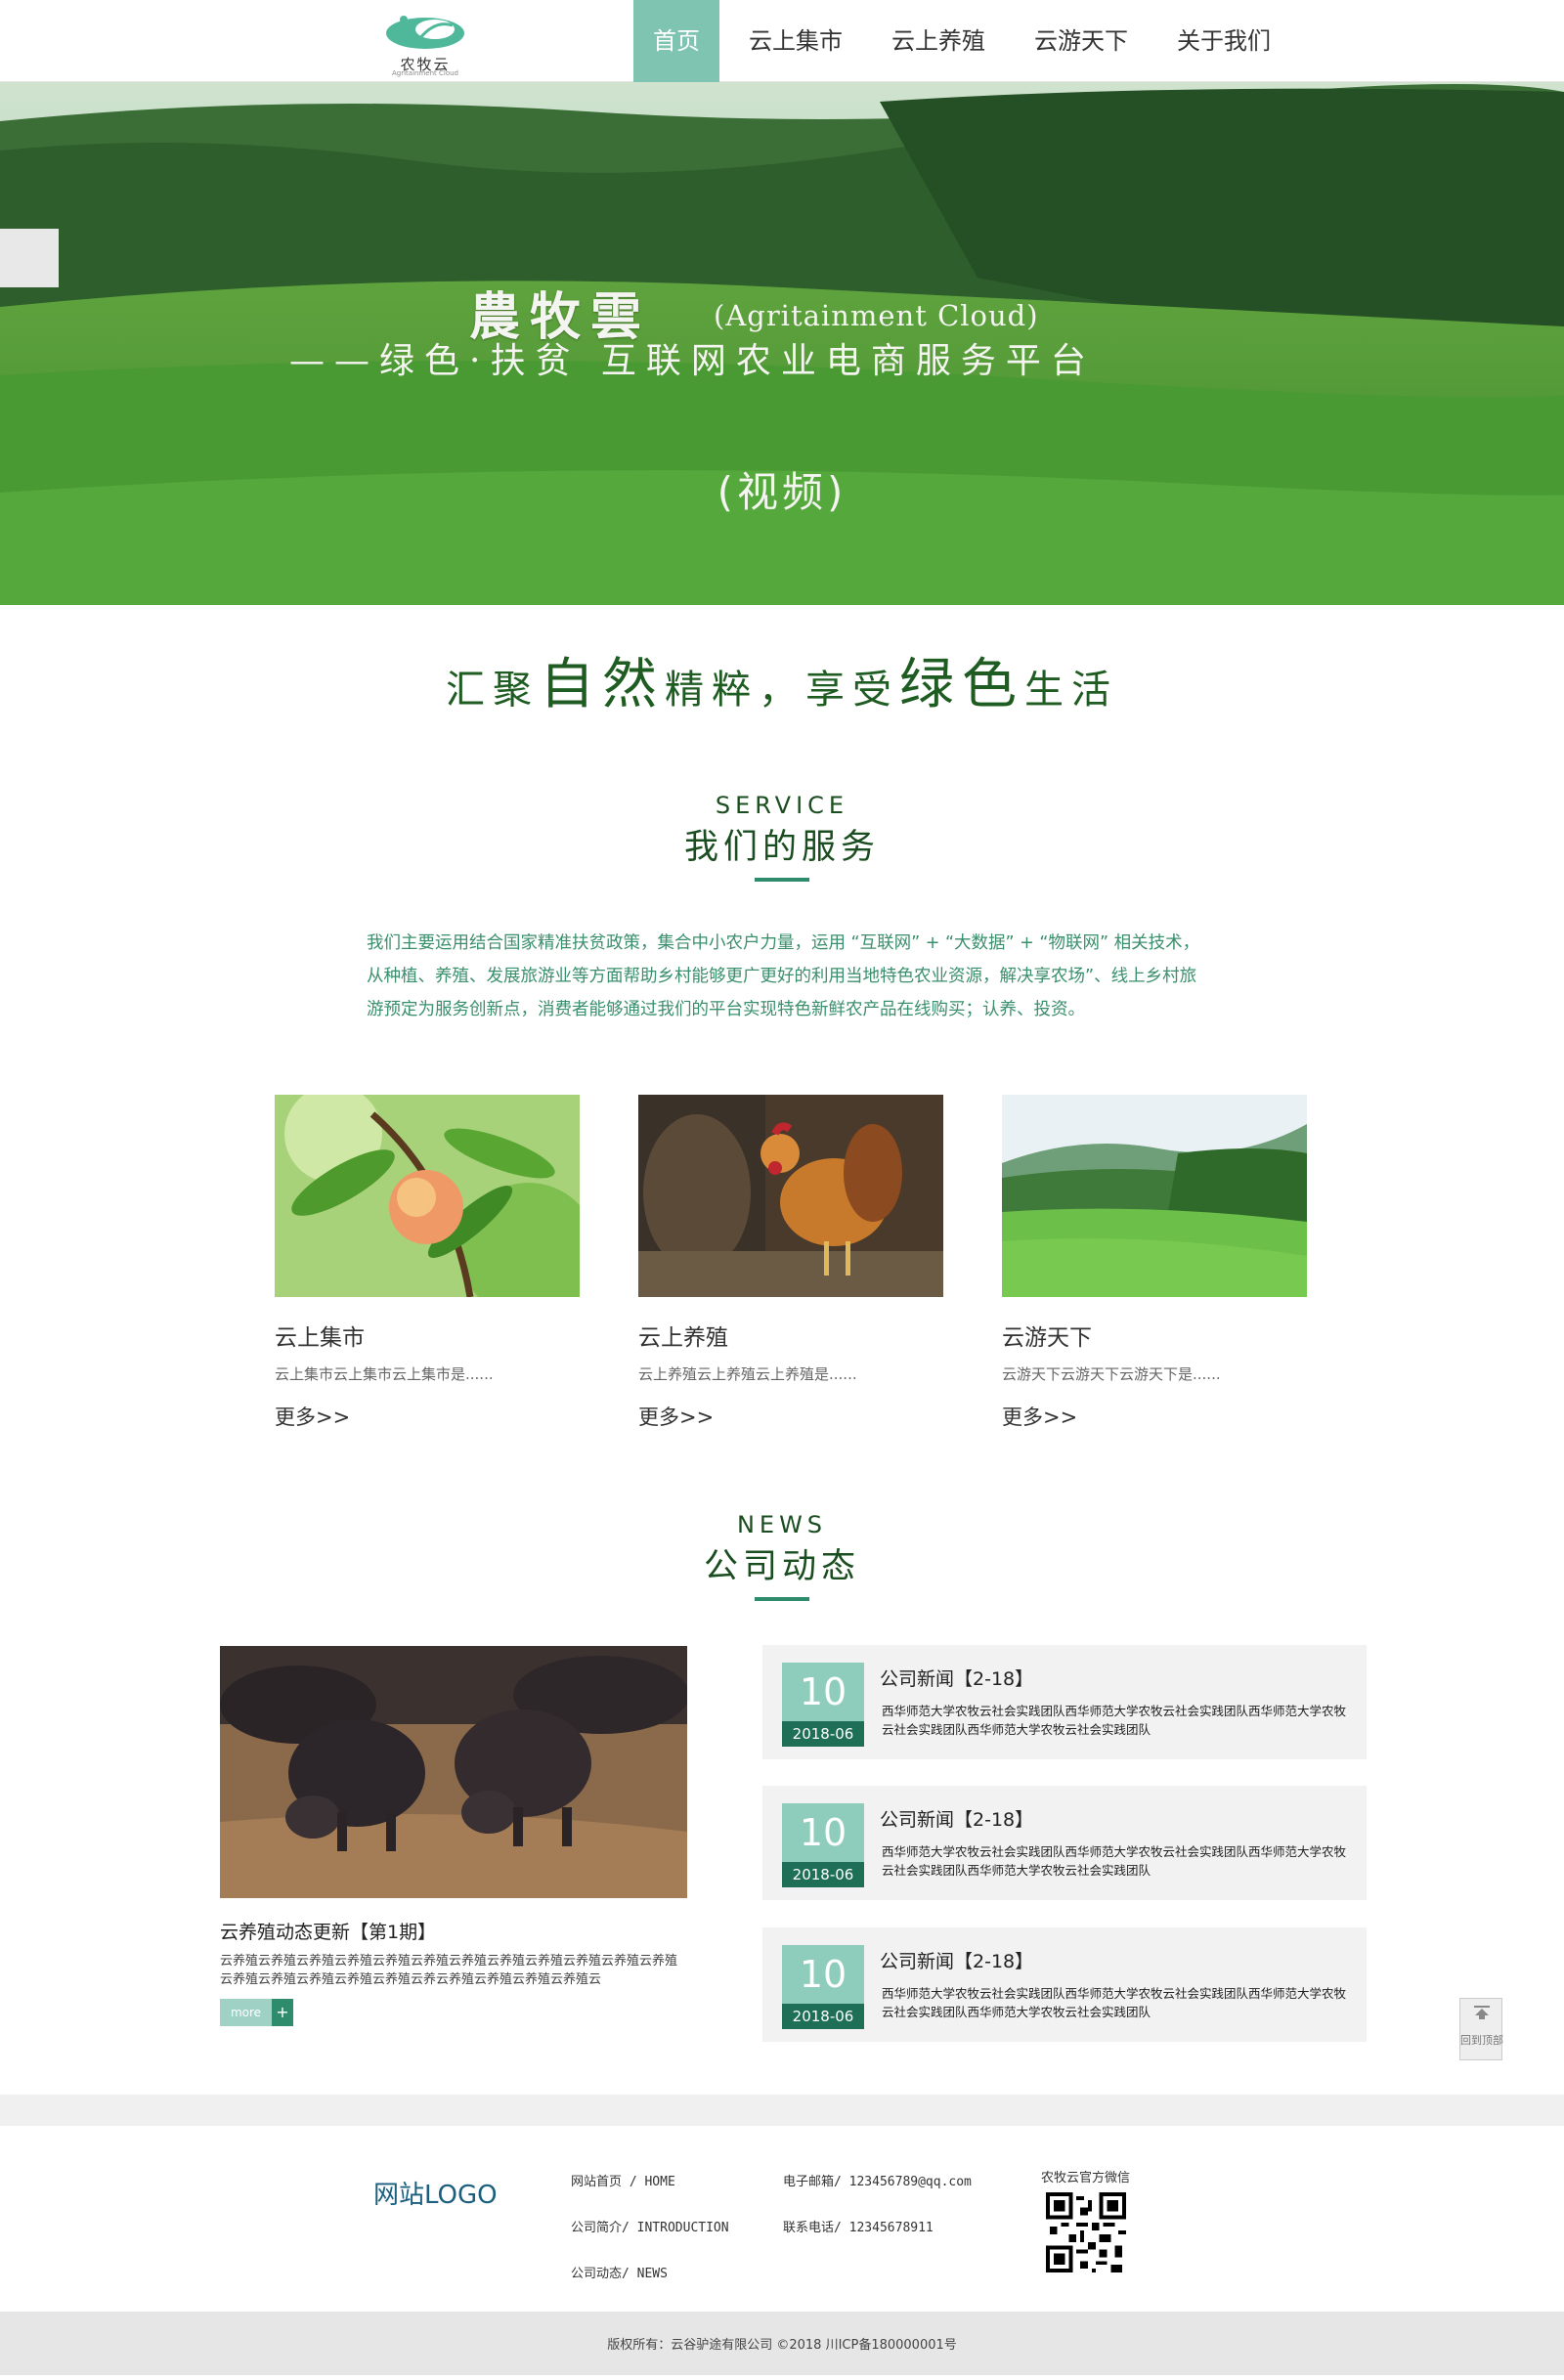 The height and width of the screenshot is (2380, 1564). What do you see at coordinates (782, 690) in the screenshot?
I see `slogan-part: 精粹，享受` at bounding box center [782, 690].